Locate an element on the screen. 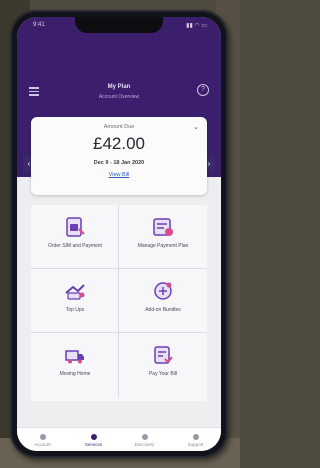 This screenshot has width=320, height=468. tile-label: Top Ups is located at coordinates (75, 310).